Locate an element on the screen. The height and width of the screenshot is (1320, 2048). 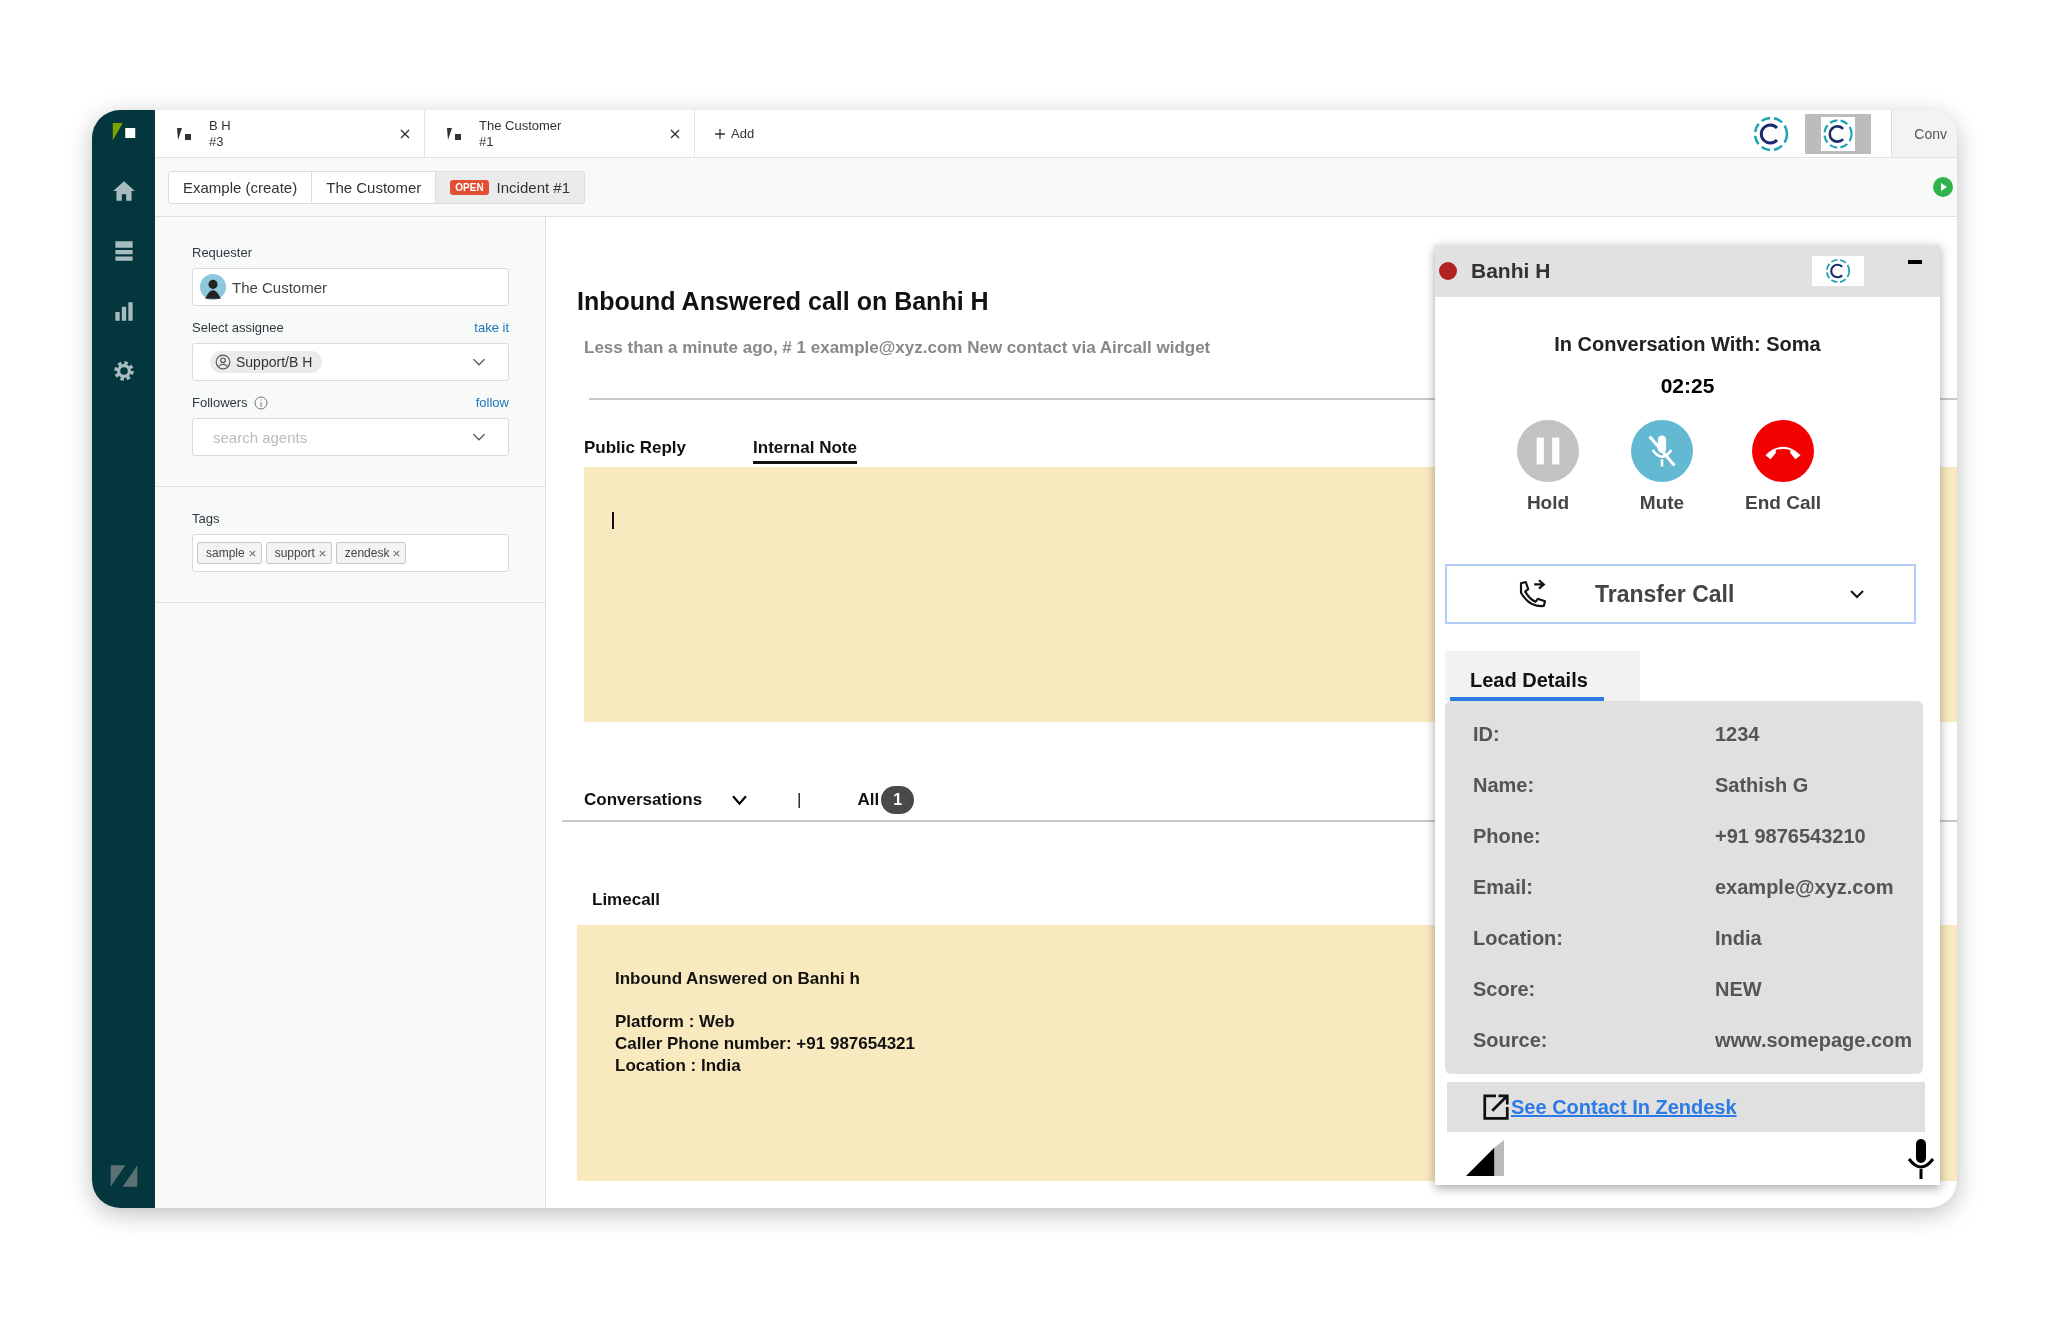
status-badge: OPEN is located at coordinates (469, 187).